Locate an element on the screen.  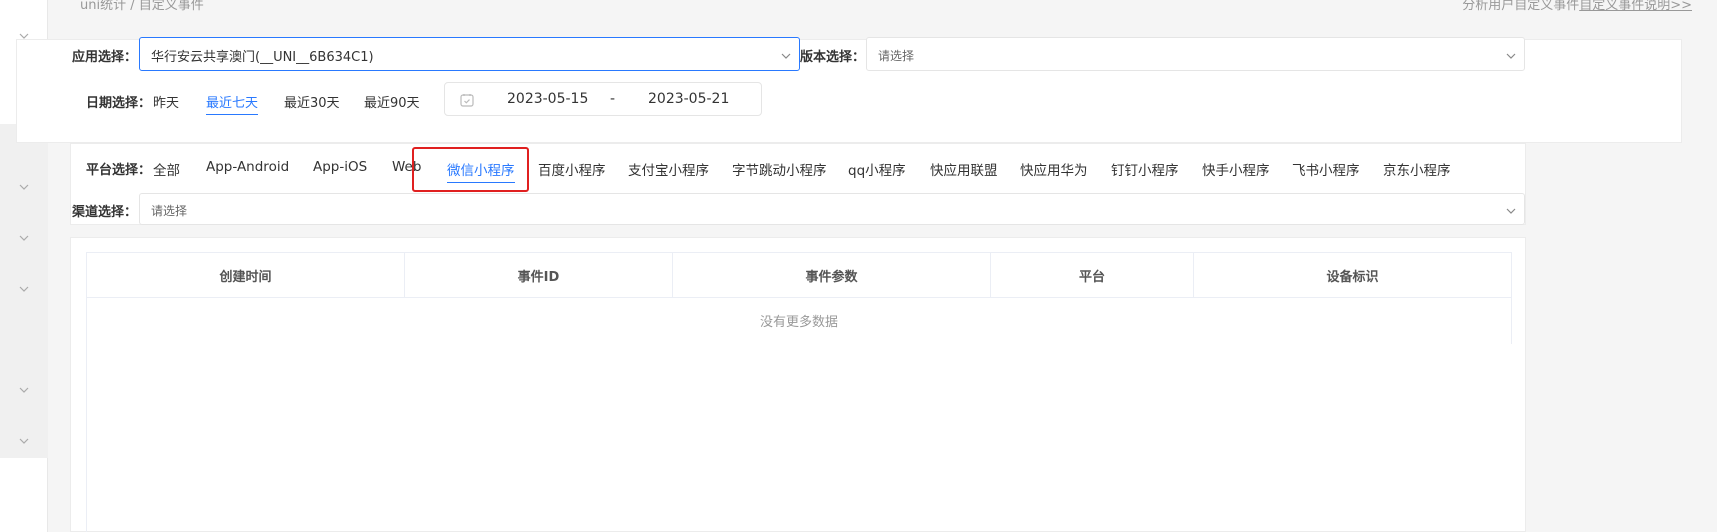
date-option-last-30-days: 最近30天 is located at coordinates (312, 101).